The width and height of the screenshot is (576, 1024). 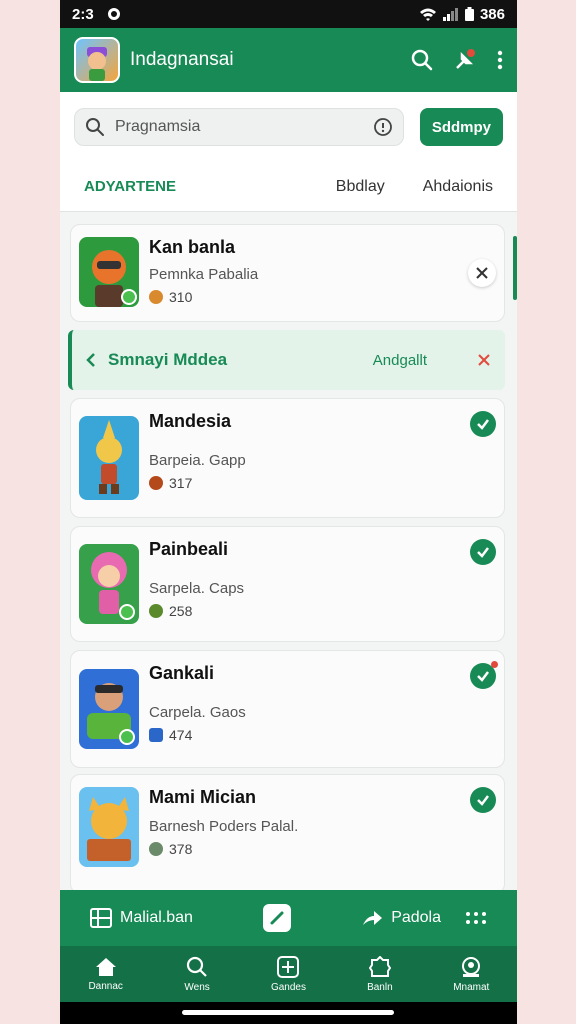 What do you see at coordinates (309, 611) in the screenshot?
I see `item-price: 258` at bounding box center [309, 611].